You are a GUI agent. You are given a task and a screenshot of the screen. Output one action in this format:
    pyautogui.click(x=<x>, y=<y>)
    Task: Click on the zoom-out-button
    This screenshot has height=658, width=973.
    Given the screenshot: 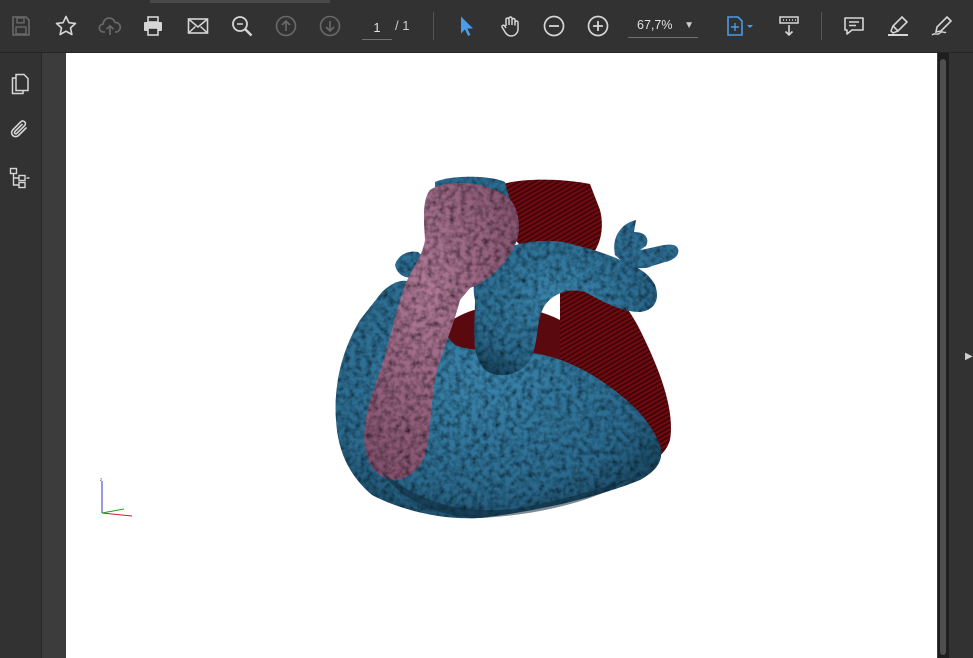 What is the action you would take?
    pyautogui.click(x=554, y=26)
    